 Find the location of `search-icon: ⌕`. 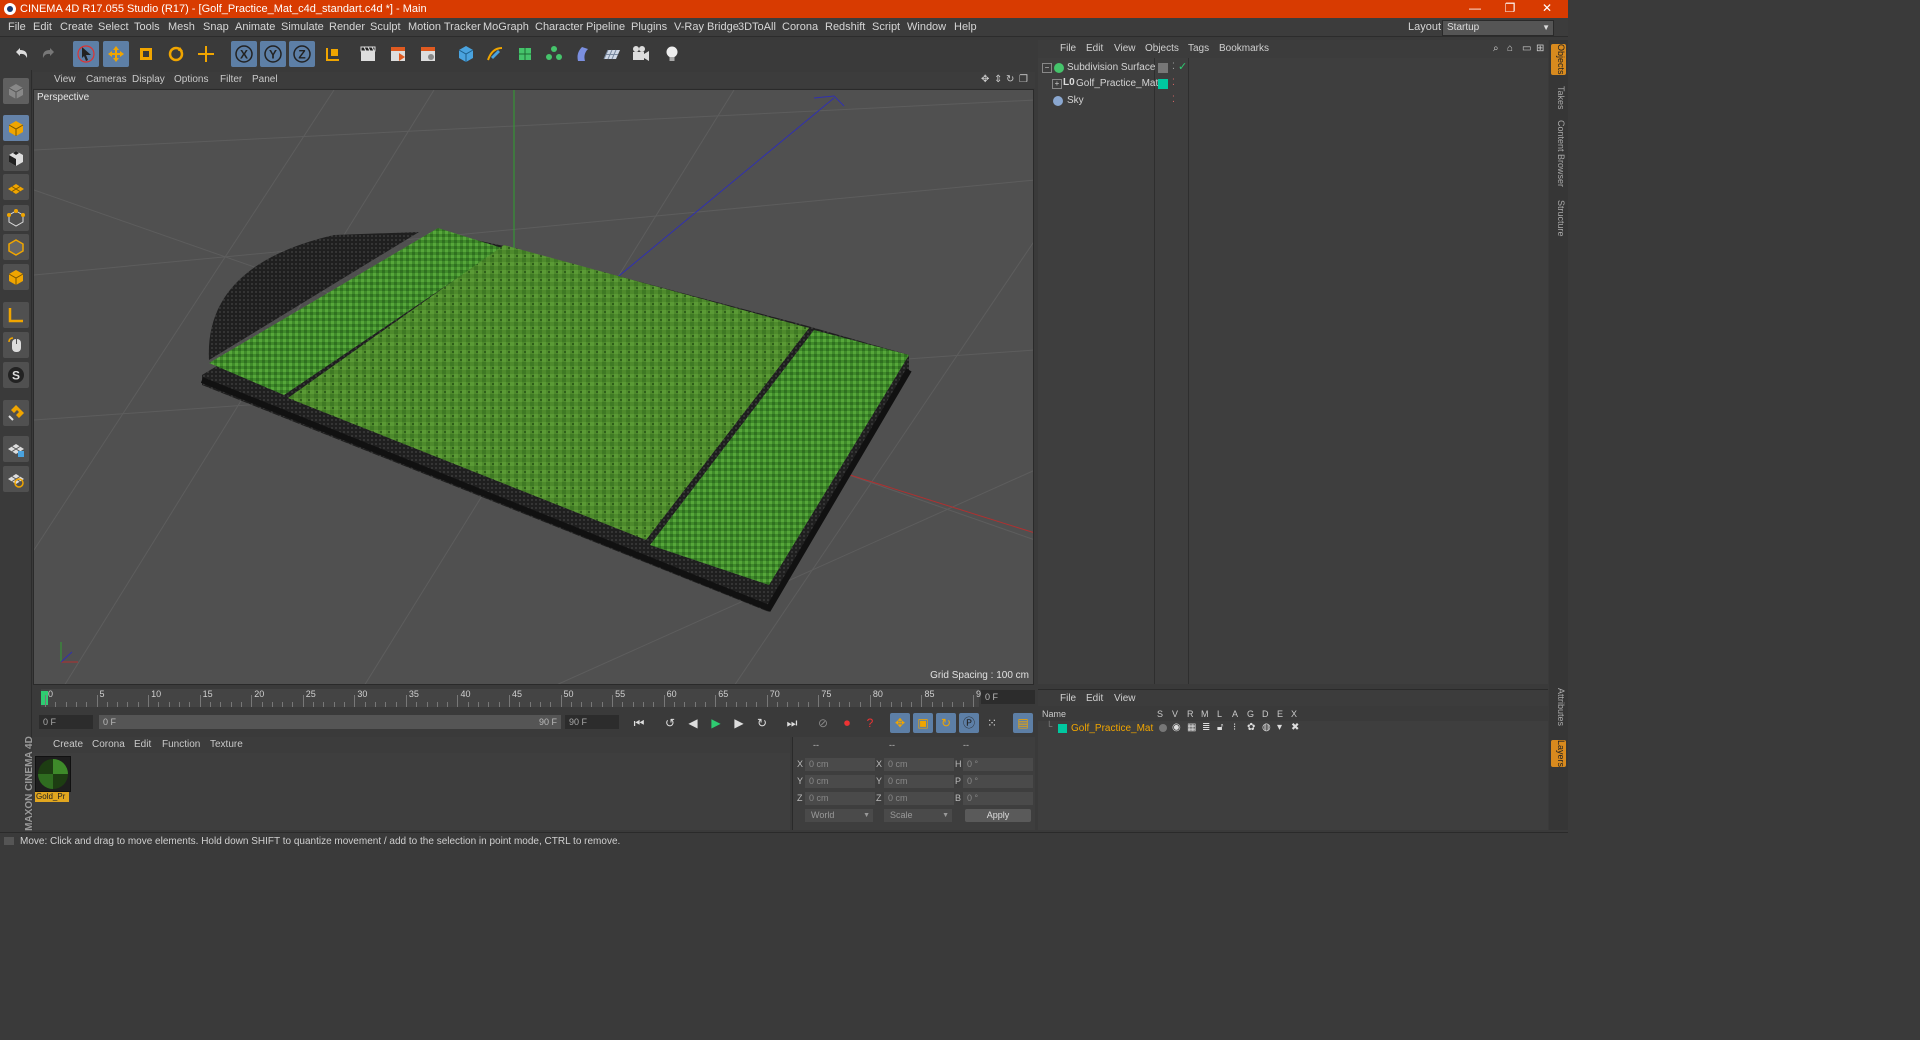

search-icon: ⌕ is located at coordinates (1496, 48).